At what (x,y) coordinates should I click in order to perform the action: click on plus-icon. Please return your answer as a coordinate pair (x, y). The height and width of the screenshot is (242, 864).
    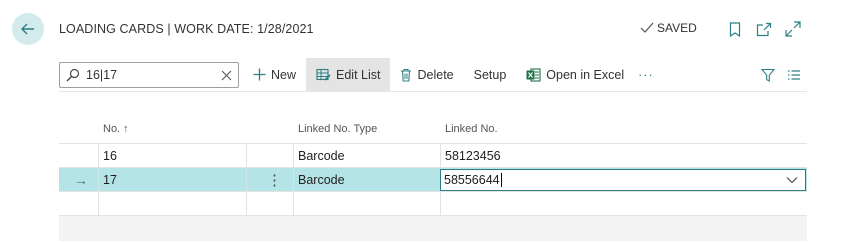
    Looking at the image, I should click on (259, 74).